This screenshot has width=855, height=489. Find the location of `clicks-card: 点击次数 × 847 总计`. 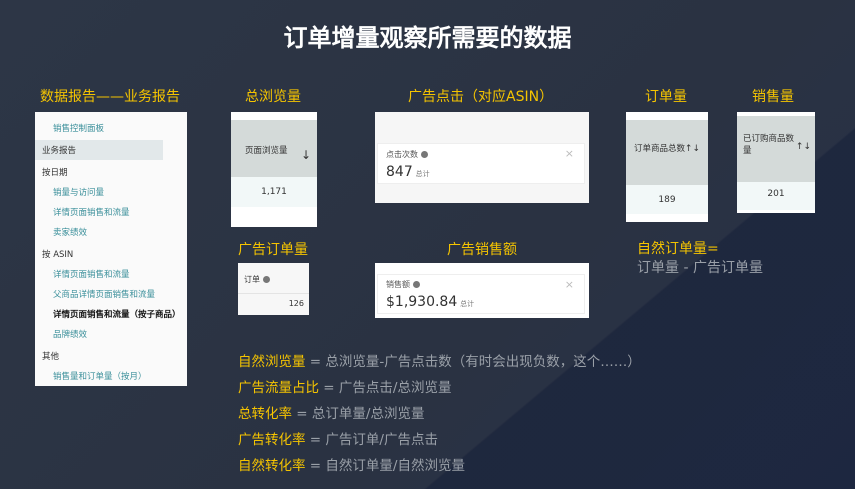

clicks-card: 点击次数 × 847 总计 is located at coordinates (482, 157).